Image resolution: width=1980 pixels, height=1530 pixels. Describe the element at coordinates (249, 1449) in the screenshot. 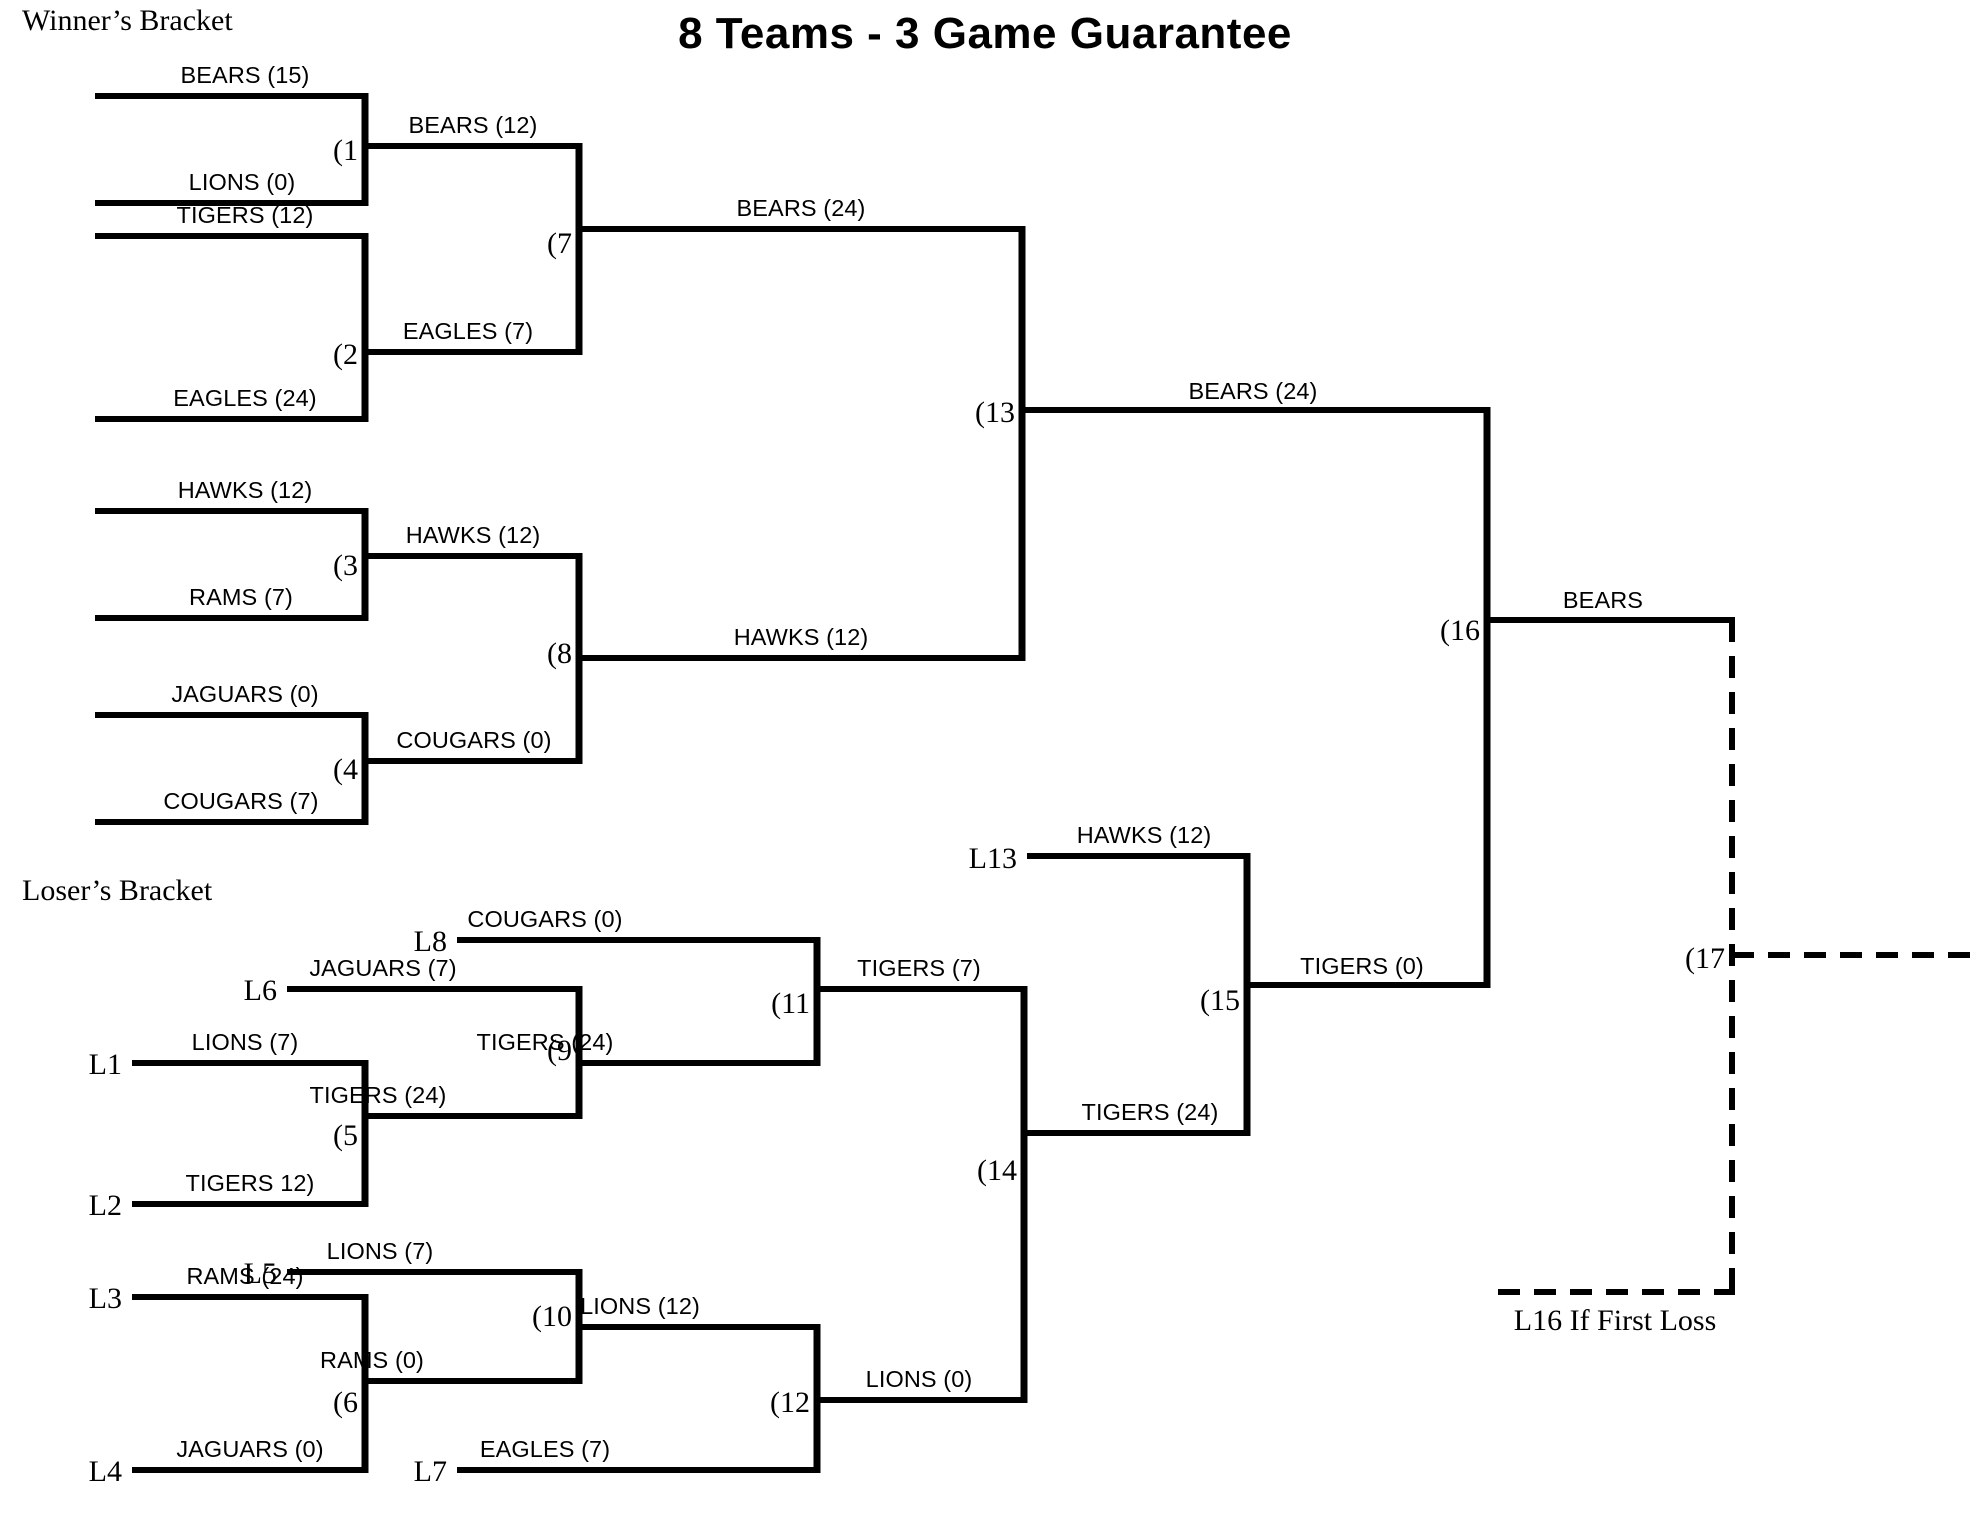

I see `game-6-bottom-team: JAGUARS (0)` at that location.